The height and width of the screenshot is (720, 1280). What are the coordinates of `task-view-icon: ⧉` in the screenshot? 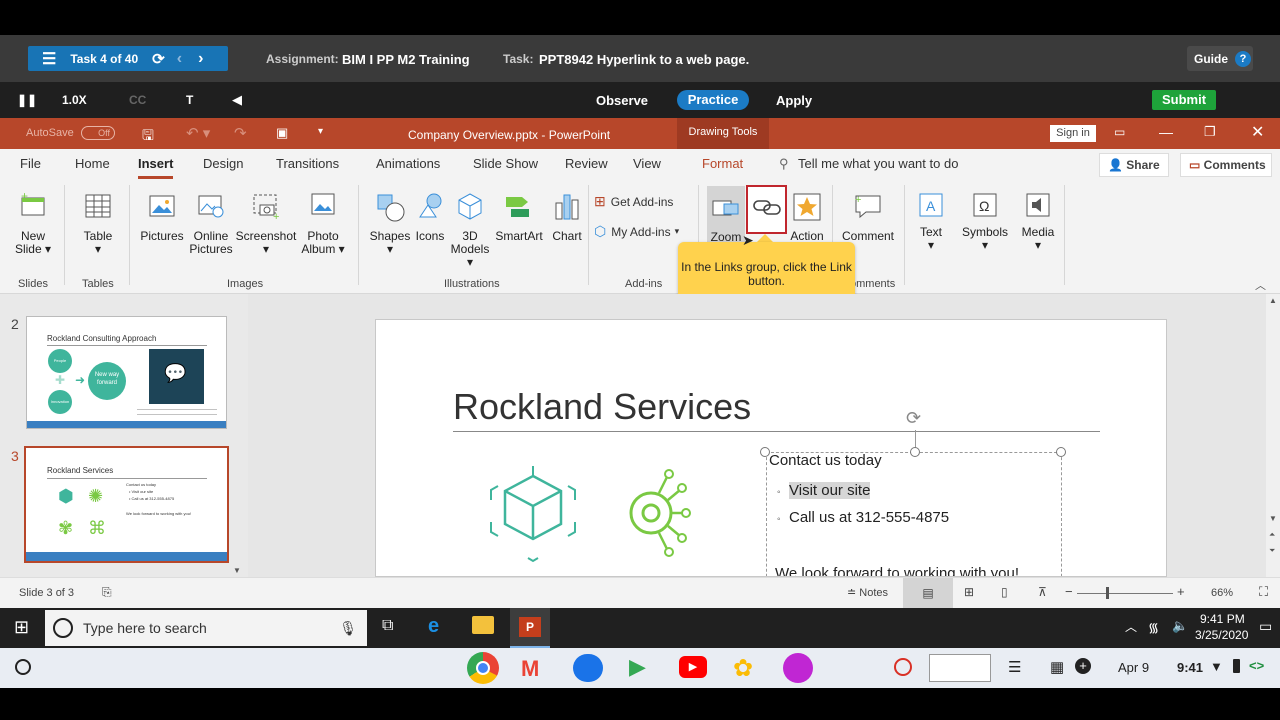 It's located at (387, 626).